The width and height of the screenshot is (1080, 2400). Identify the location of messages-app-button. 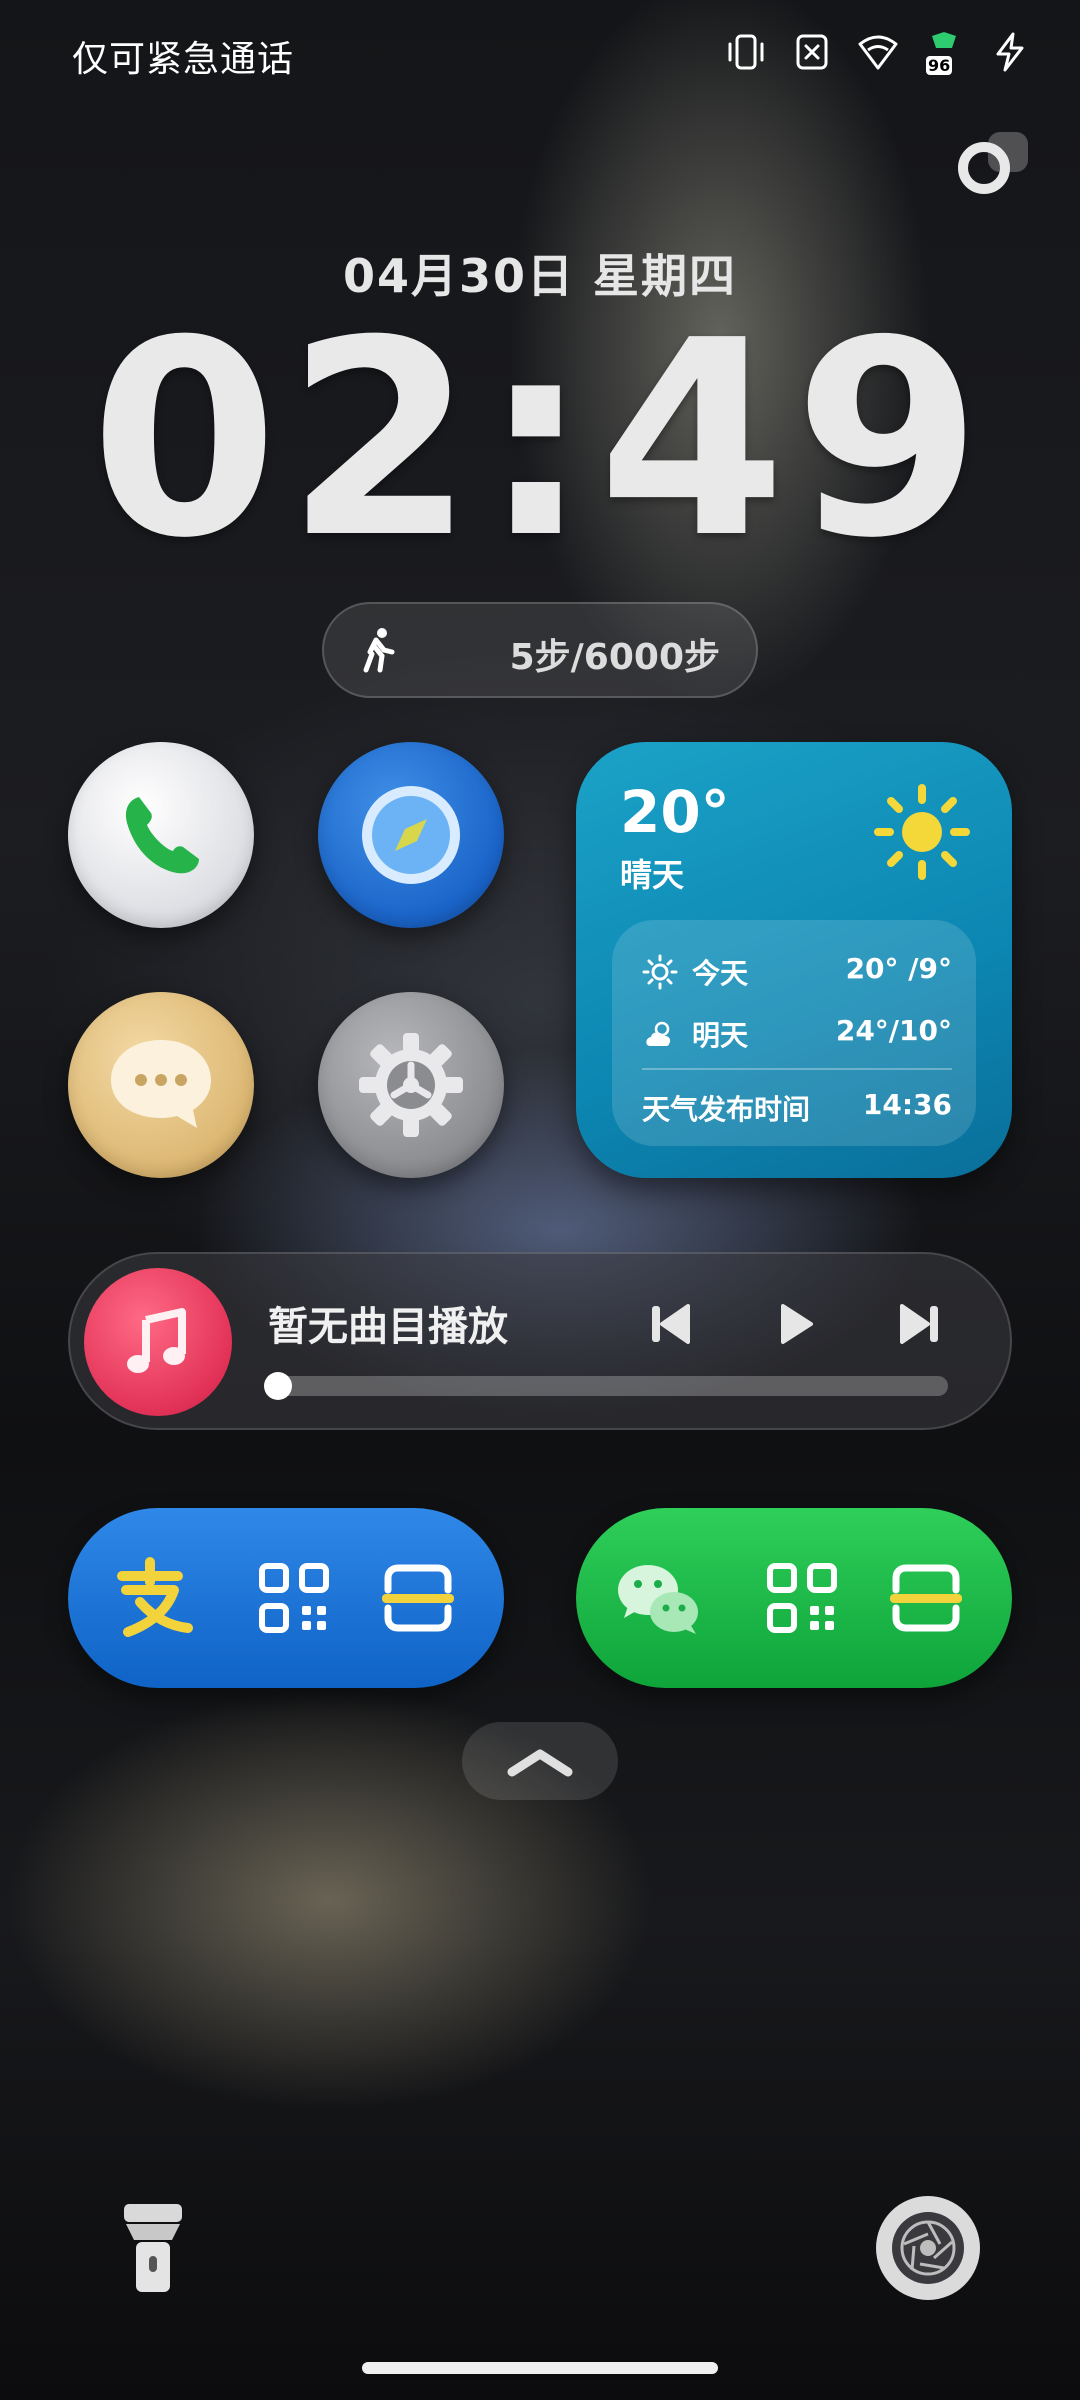
(161, 1085).